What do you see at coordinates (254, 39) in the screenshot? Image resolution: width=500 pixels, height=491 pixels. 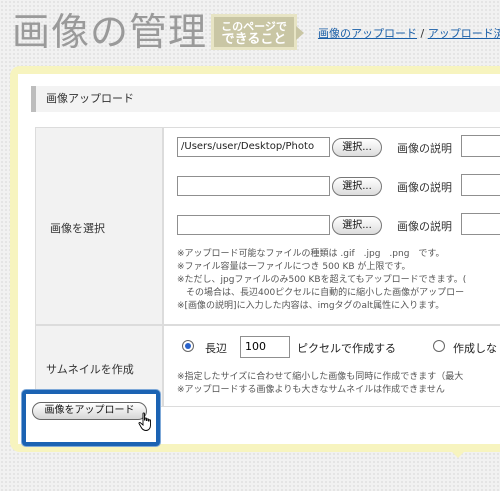 I see `badge-line-2: できること` at bounding box center [254, 39].